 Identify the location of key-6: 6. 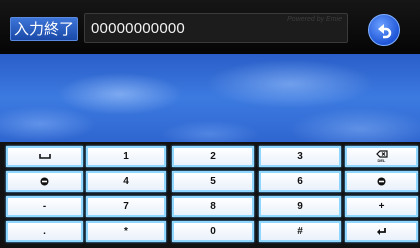
(300, 181).